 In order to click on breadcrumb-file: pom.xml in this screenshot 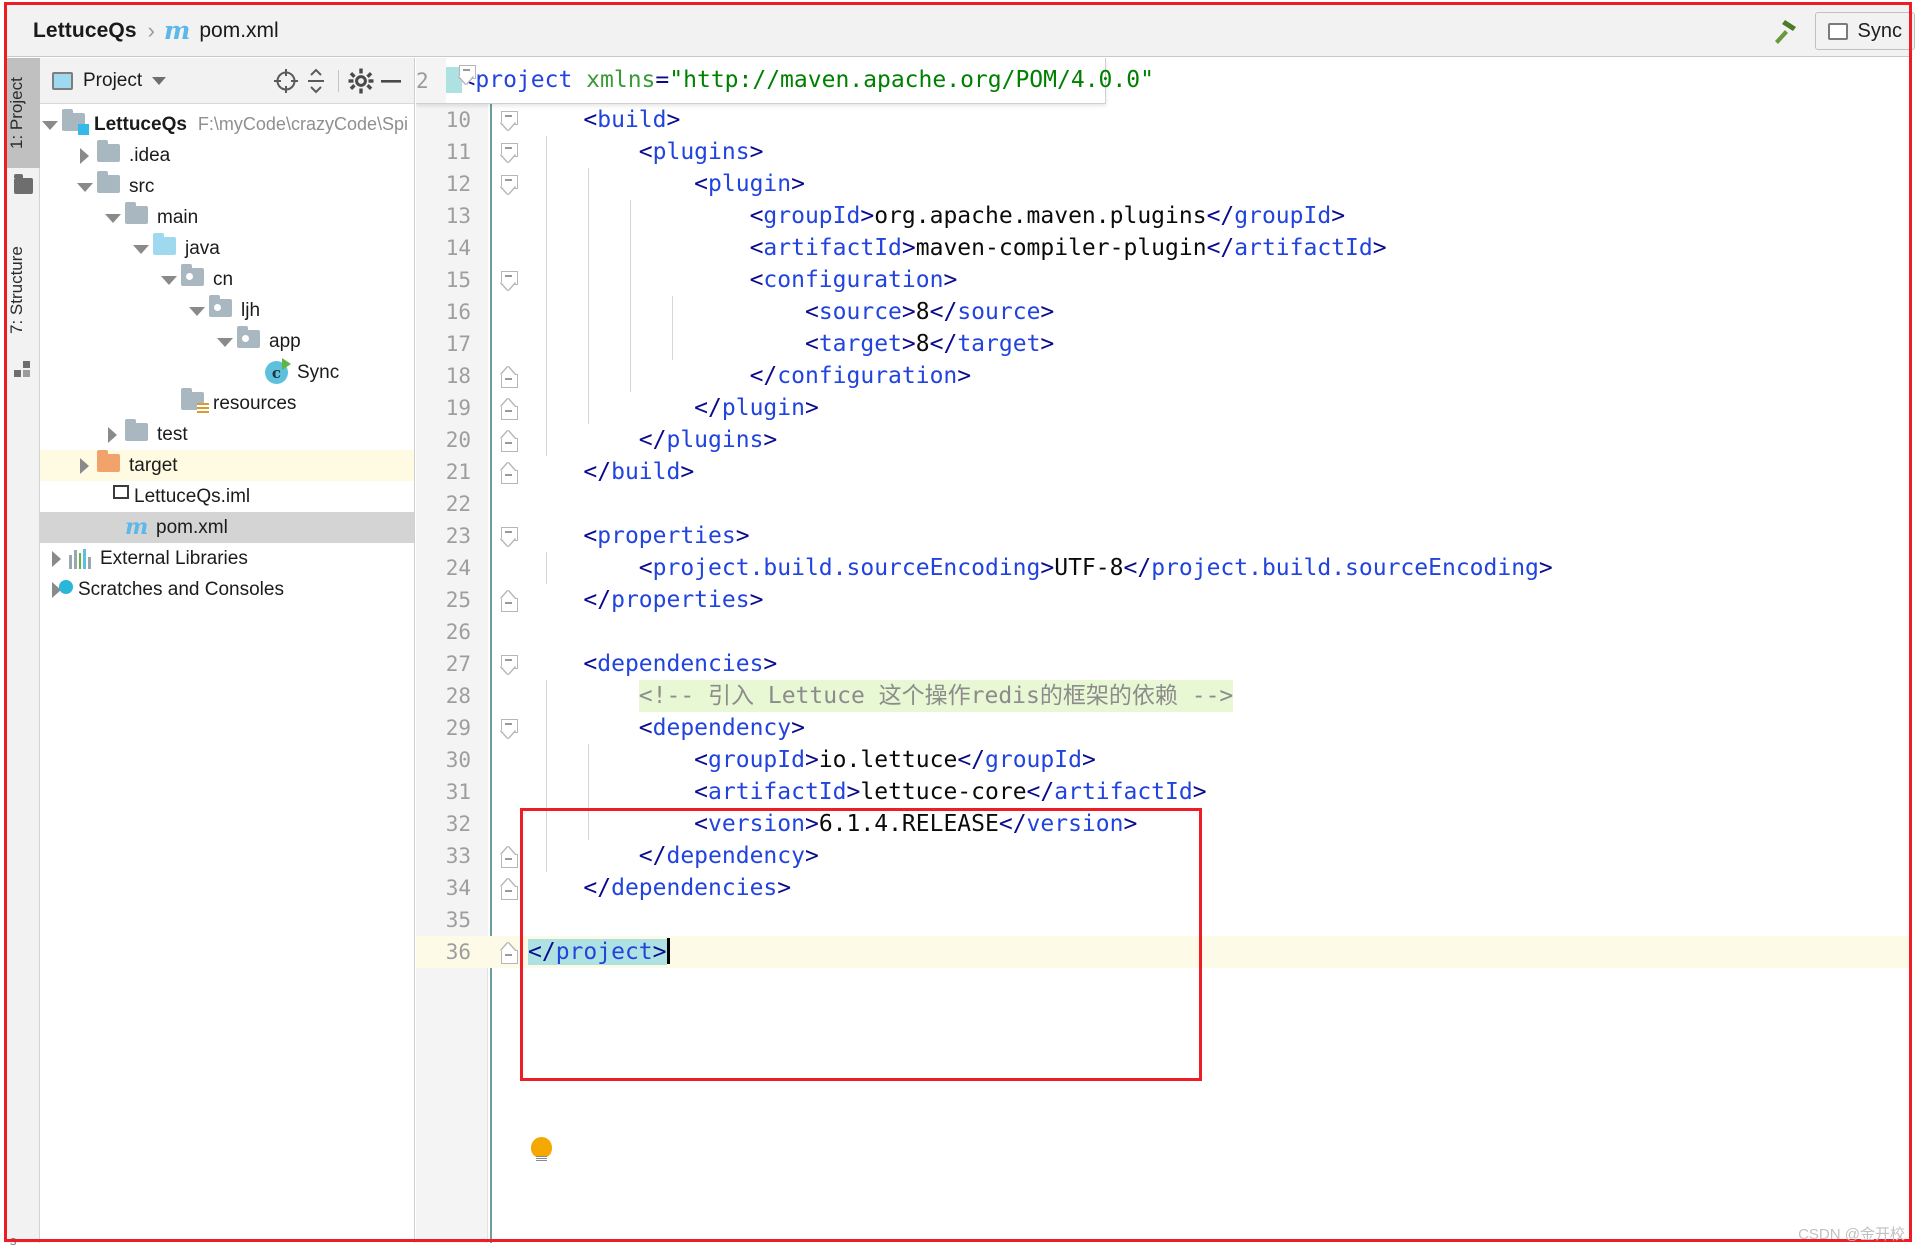, I will do `click(238, 31)`.